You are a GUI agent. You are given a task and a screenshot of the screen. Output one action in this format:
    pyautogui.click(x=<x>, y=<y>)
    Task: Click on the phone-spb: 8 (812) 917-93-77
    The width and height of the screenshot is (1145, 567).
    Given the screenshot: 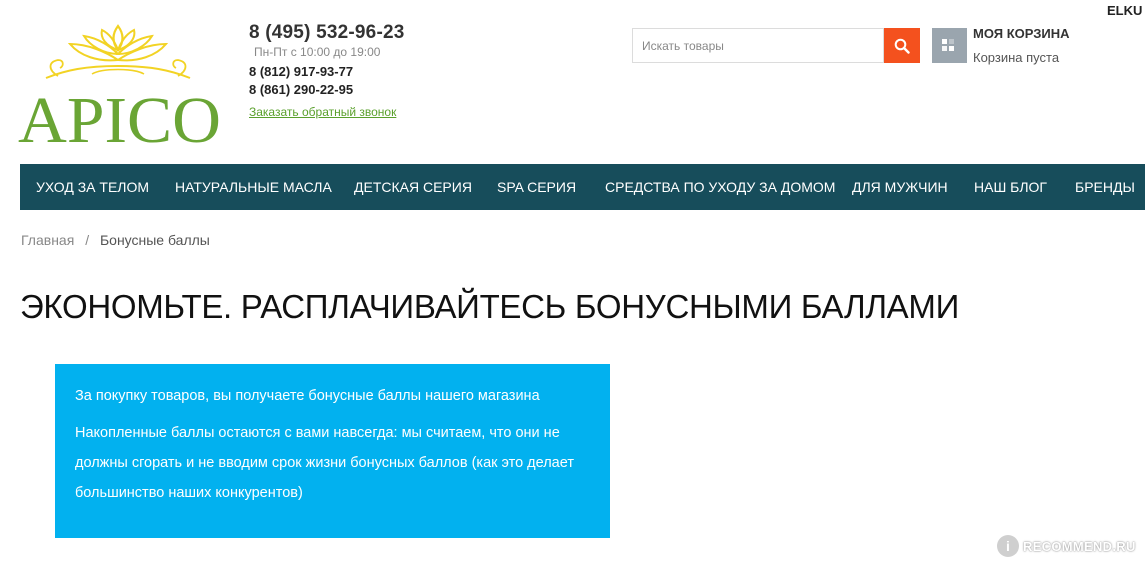 What is the action you would take?
    pyautogui.click(x=327, y=71)
    